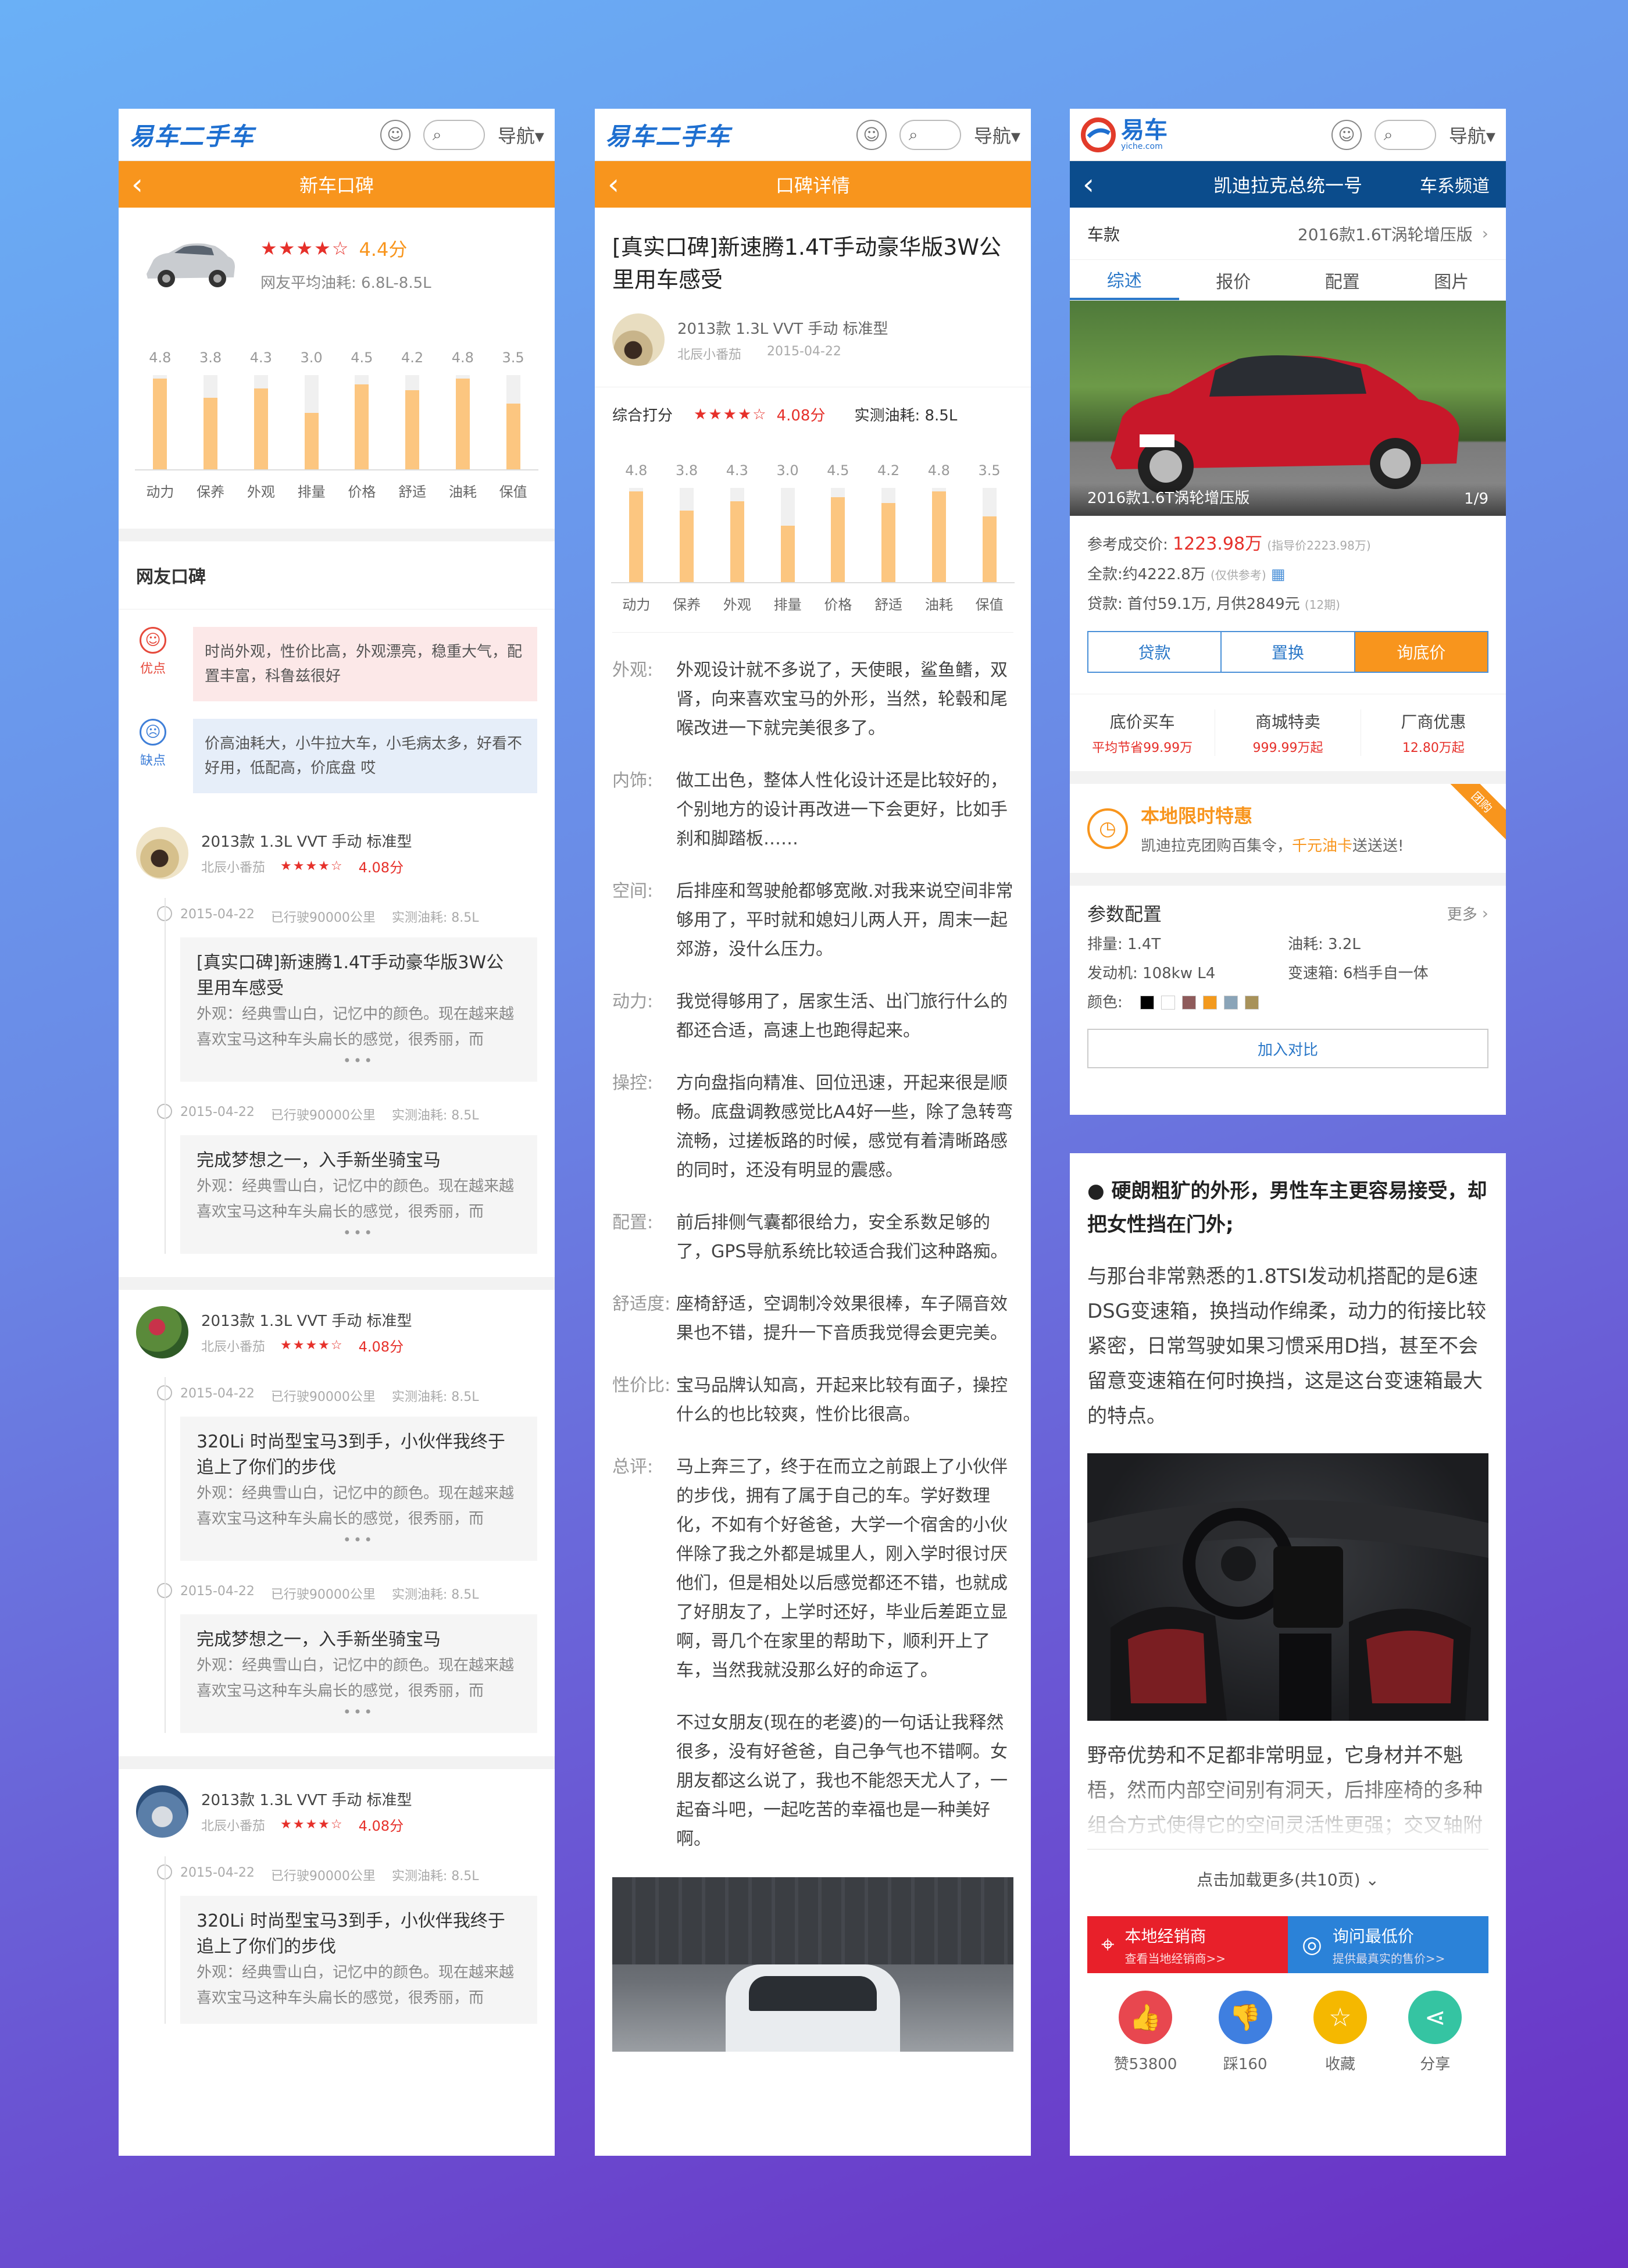 This screenshot has height=2268, width=1628. Describe the element at coordinates (1145, 2032) in the screenshot. I see `like-button: 👍 赞53800` at that location.